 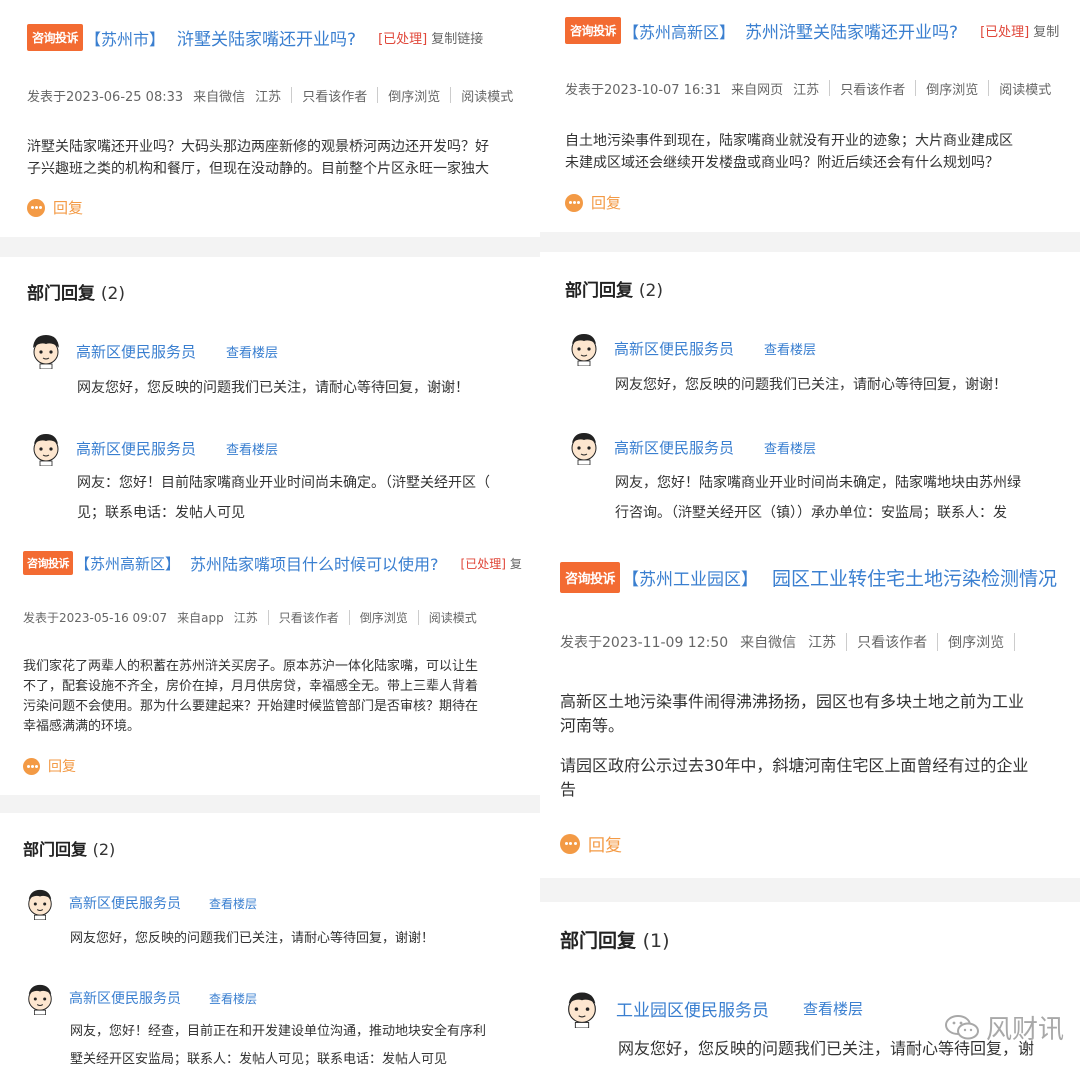 What do you see at coordinates (811, 513) in the screenshot?
I see `reply-line: 行咨询。（浒墅关经开区（镇））承办单位：安监局；联系人：发` at bounding box center [811, 513].